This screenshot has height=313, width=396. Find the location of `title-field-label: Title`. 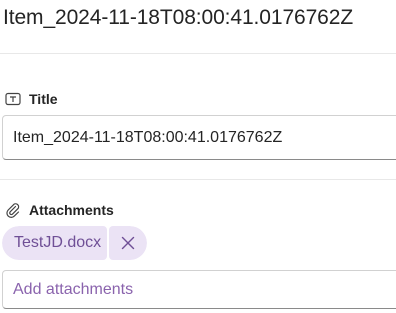

title-field-label: Title is located at coordinates (31, 99).